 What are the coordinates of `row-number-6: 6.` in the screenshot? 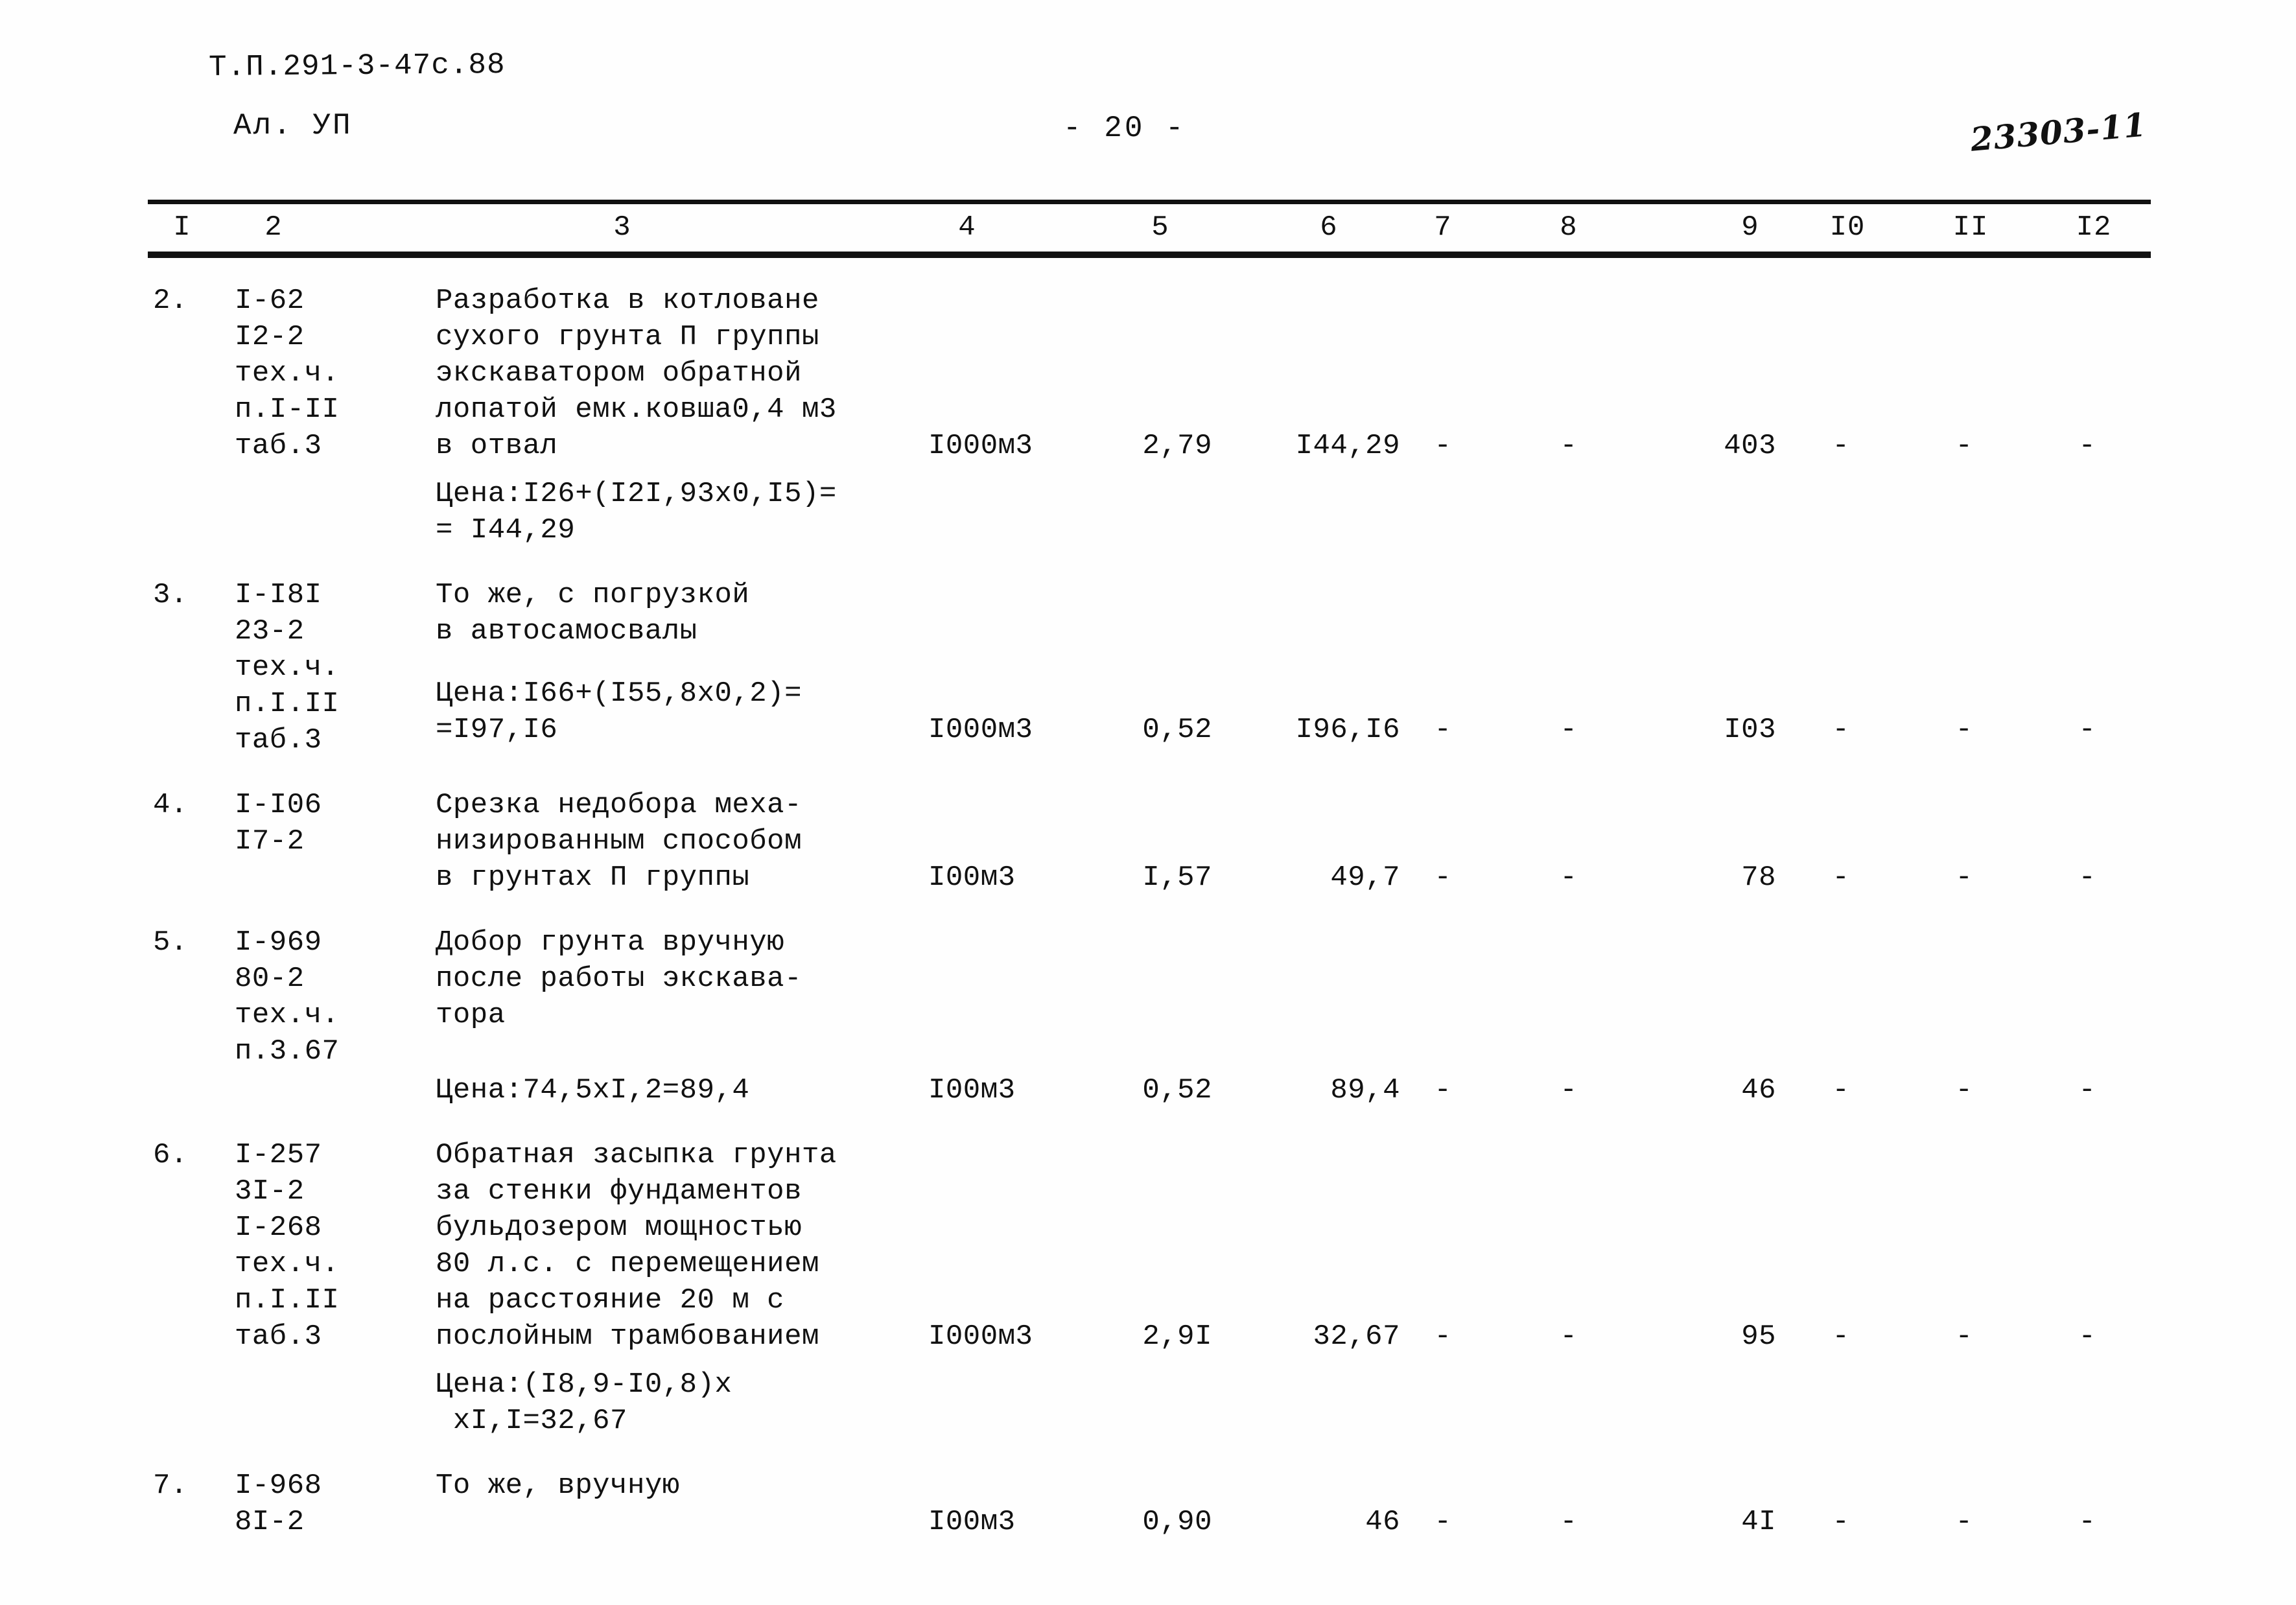 It's located at (171, 1155).